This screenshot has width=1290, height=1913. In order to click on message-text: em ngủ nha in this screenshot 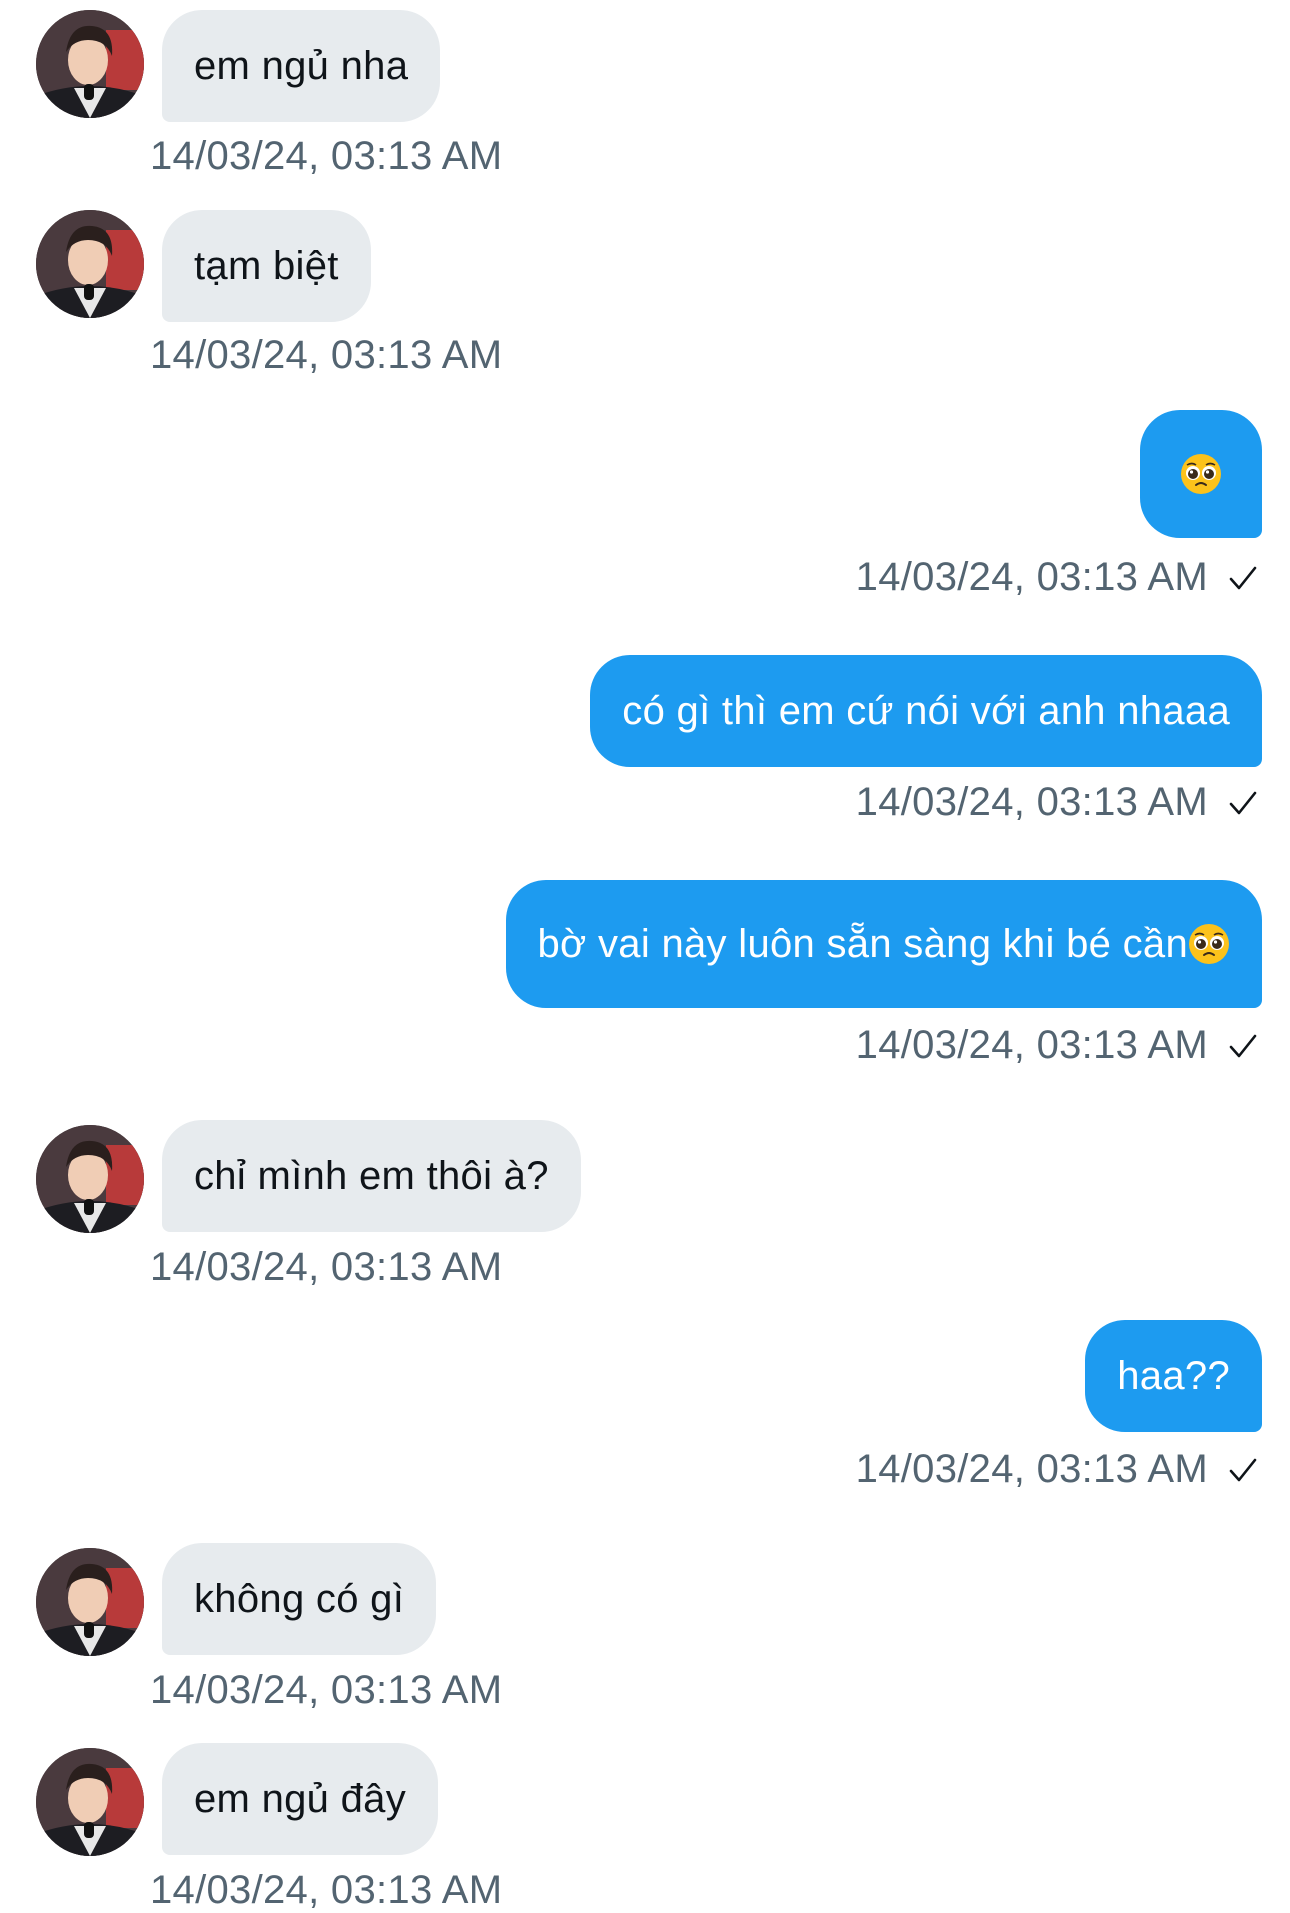, I will do `click(301, 65)`.